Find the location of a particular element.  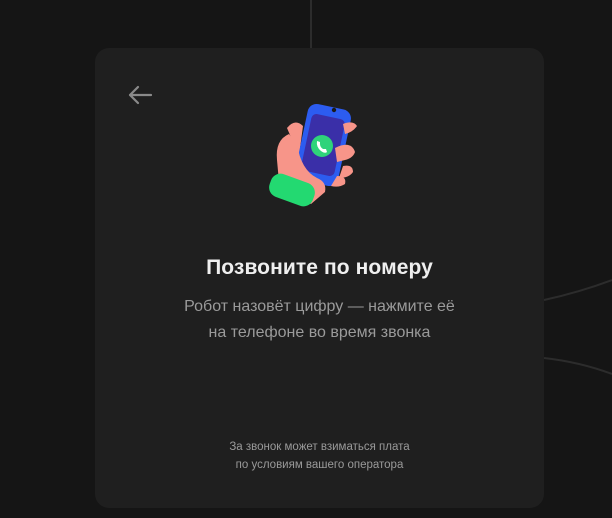

description-line: на телефоне во время звонка is located at coordinates (319, 332).